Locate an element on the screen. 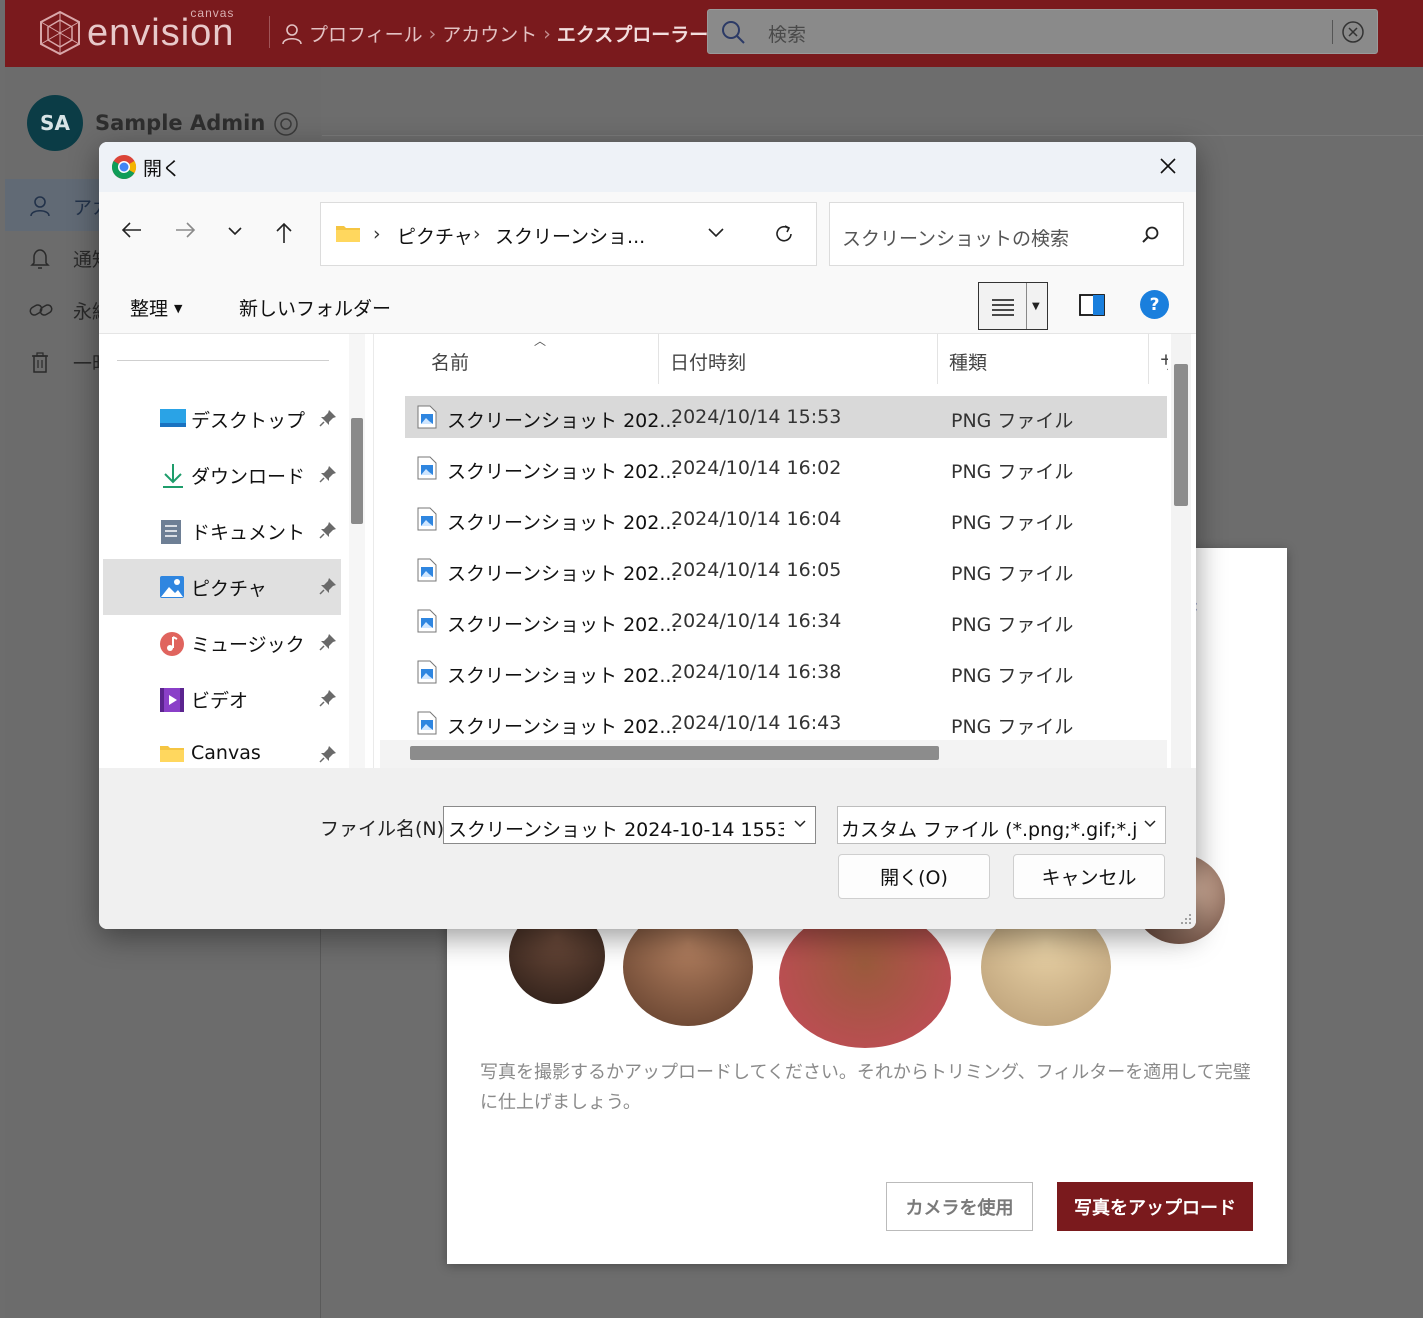 The width and height of the screenshot is (1423, 1318). filename-input: スクリーンショット 2024-10-14 155330.png is located at coordinates (629, 825).